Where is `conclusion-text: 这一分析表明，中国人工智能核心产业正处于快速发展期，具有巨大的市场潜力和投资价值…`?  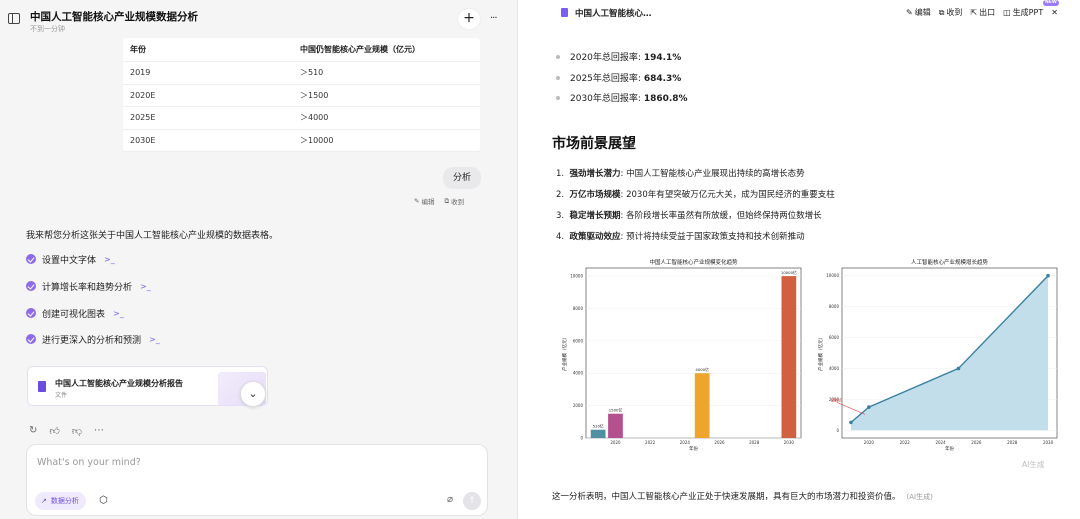
conclusion-text: 这一分析表明，中国人工智能核心产业正处于快速发展期，具有巨大的市场潜力和投资价值… is located at coordinates (742, 496).